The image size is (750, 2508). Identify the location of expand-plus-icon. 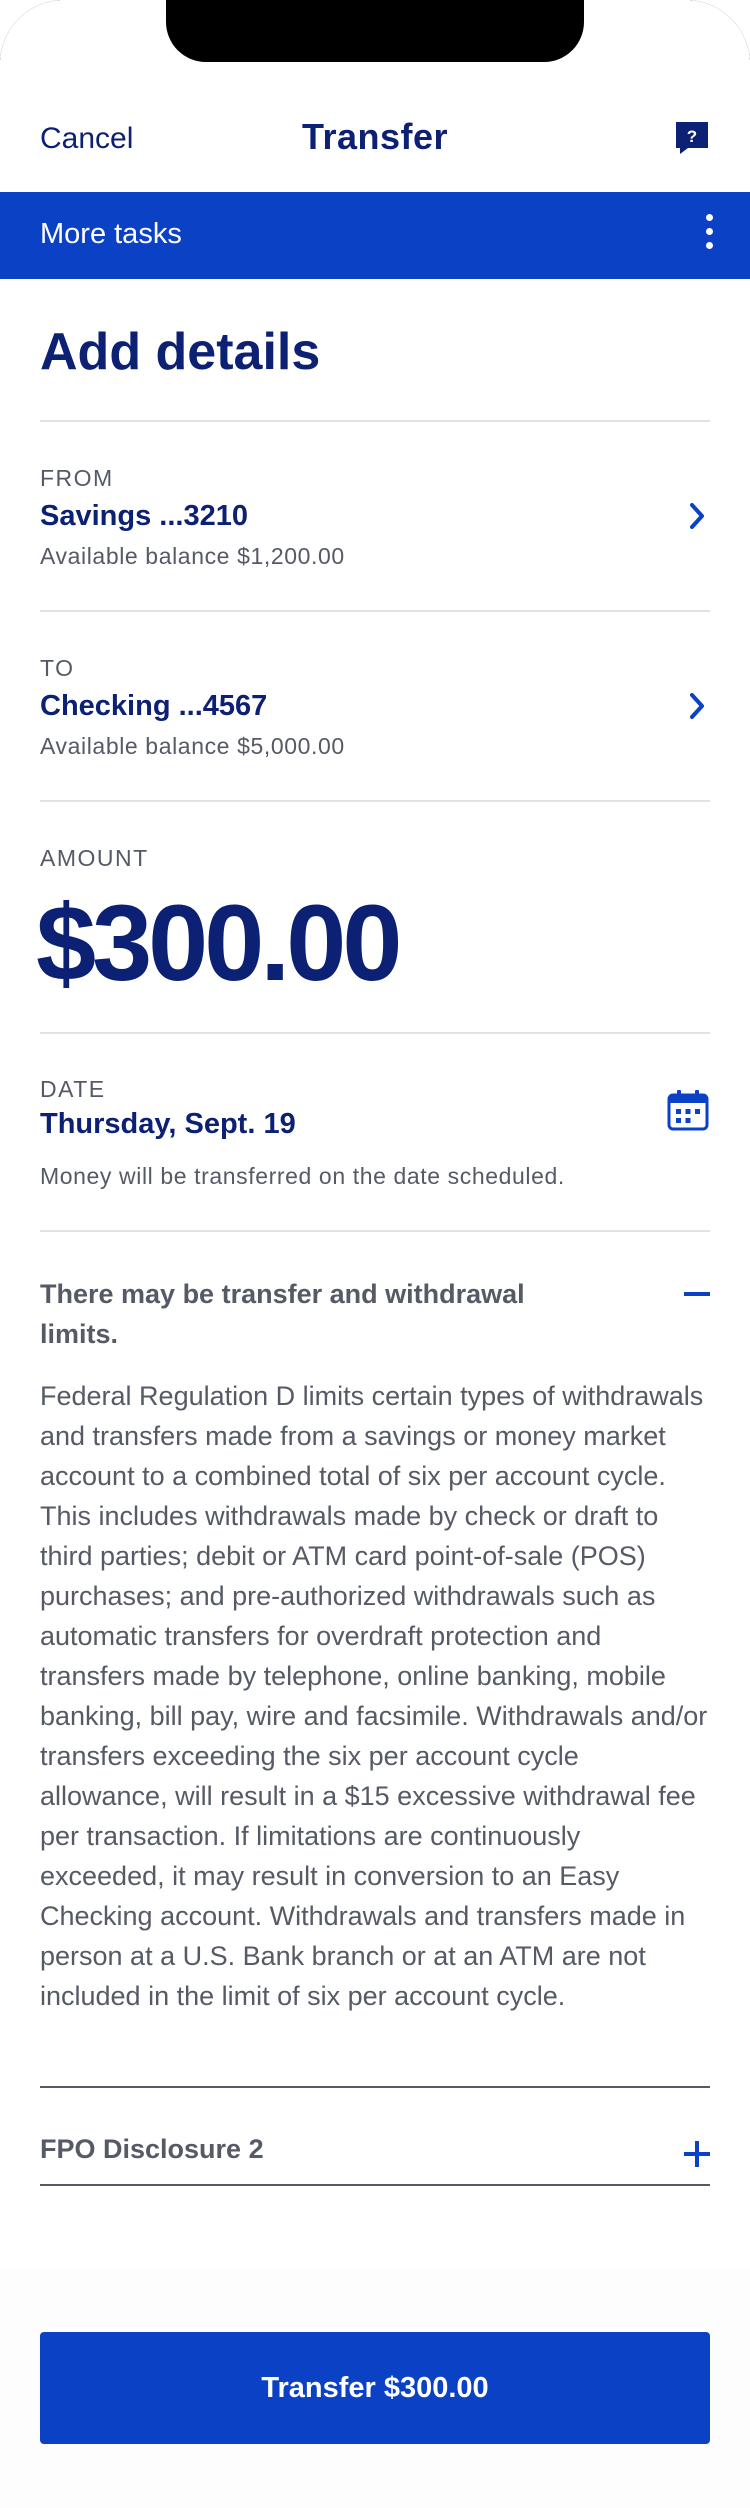
(697, 2154).